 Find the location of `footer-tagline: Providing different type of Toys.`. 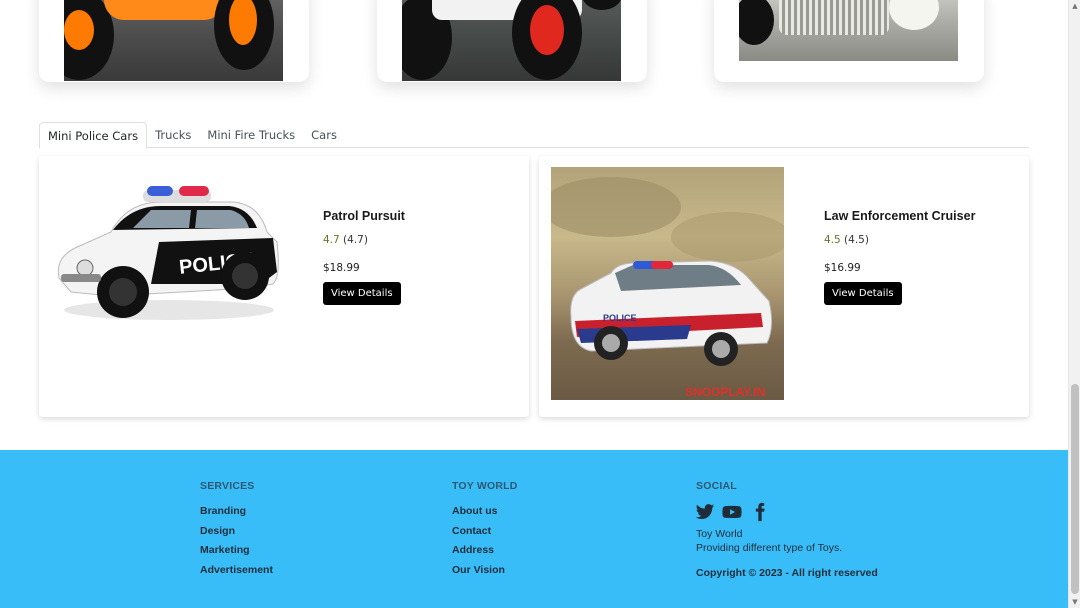

footer-tagline: Providing different type of Toys. is located at coordinates (769, 548).